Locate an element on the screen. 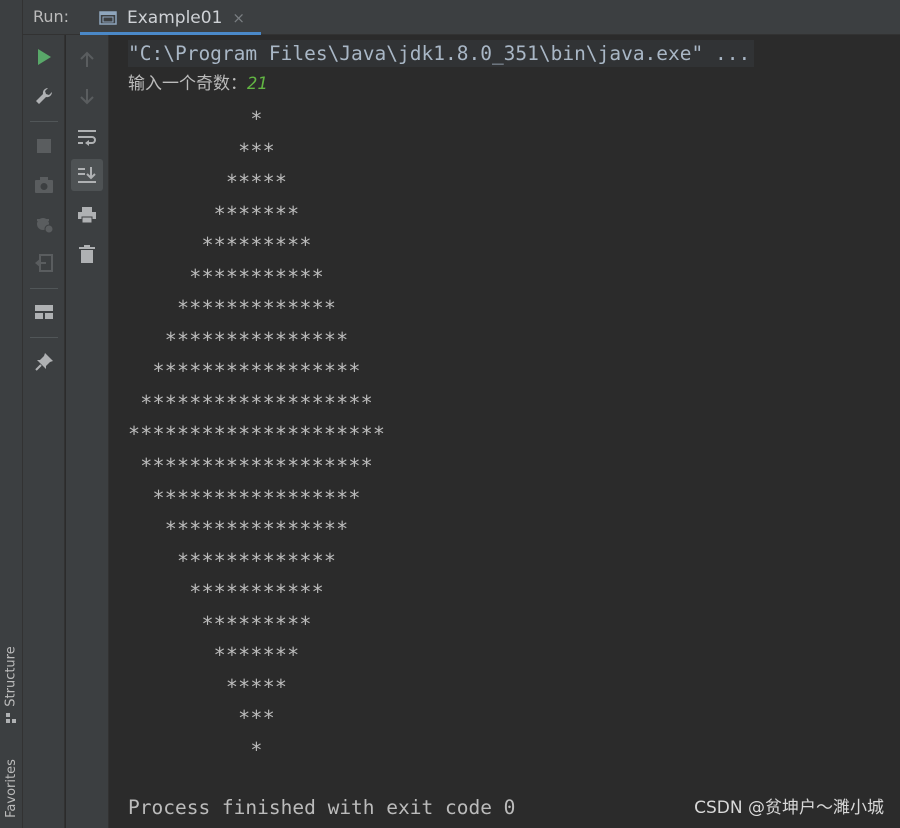 The height and width of the screenshot is (828, 900). watermark: CSDN @贫坤户～濉小城 is located at coordinates (789, 808).